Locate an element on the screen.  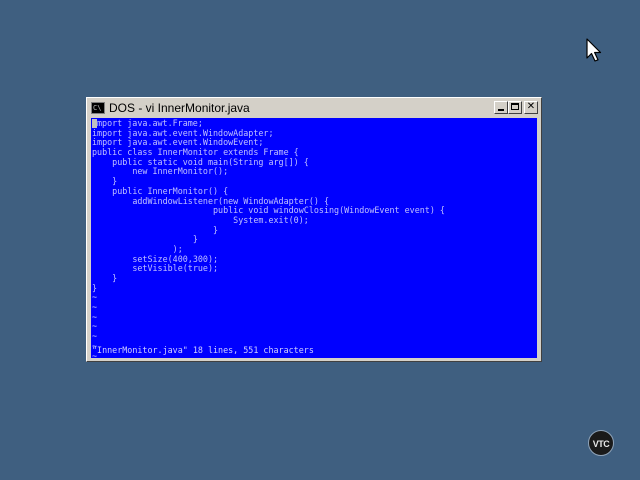
close-button: ✕ is located at coordinates (531, 107).